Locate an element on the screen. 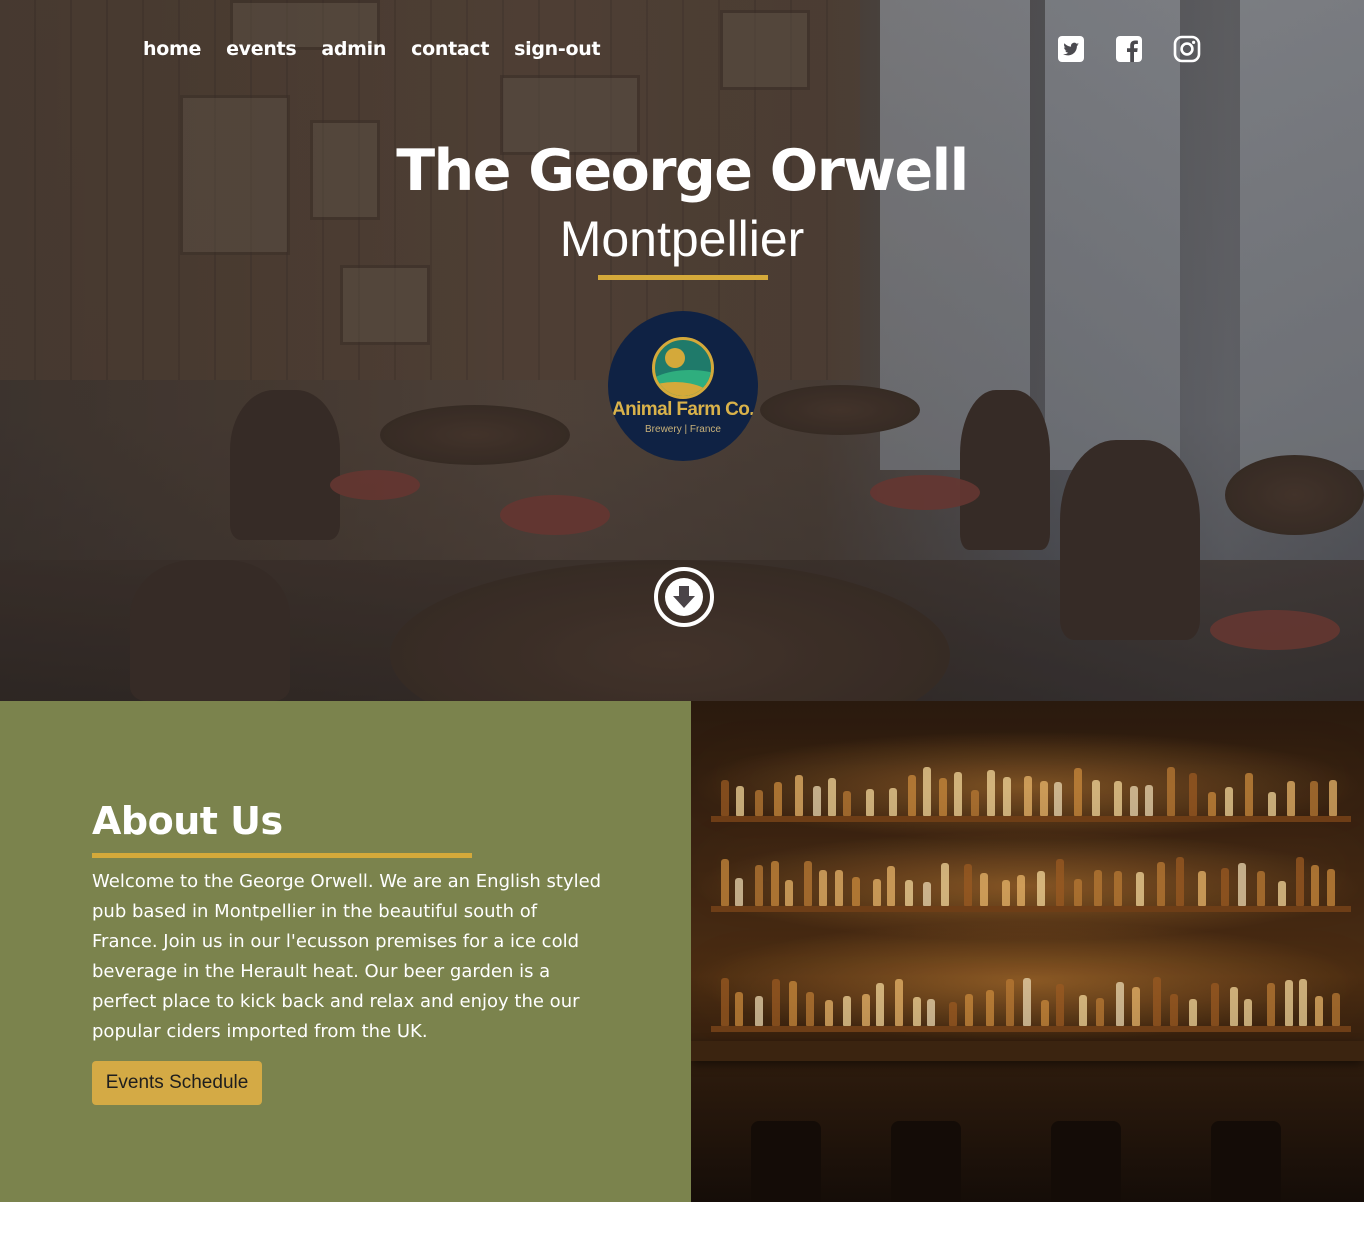  instagram-icon is located at coordinates (1187, 49).